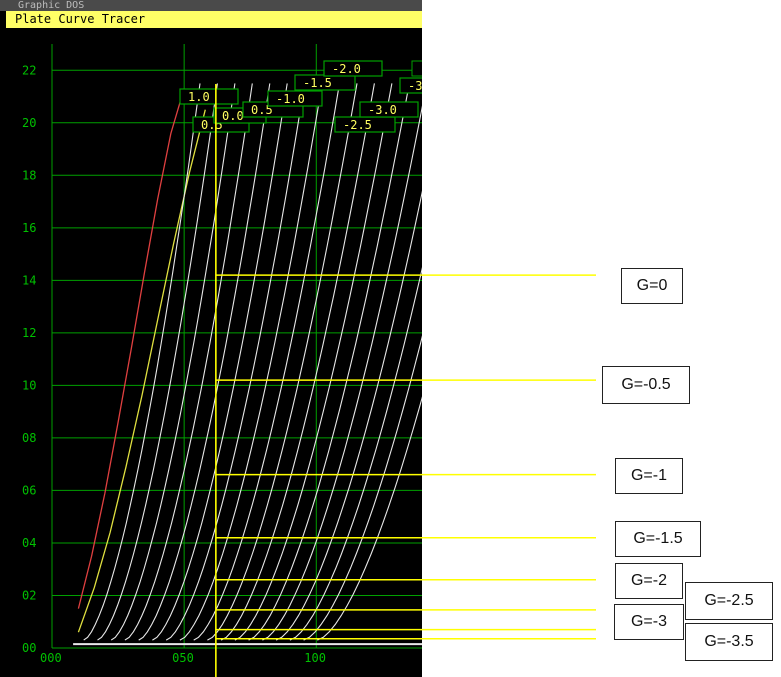 The image size is (781, 677). Describe the element at coordinates (29, 438) in the screenshot. I see `y-tick-label: 08` at that location.